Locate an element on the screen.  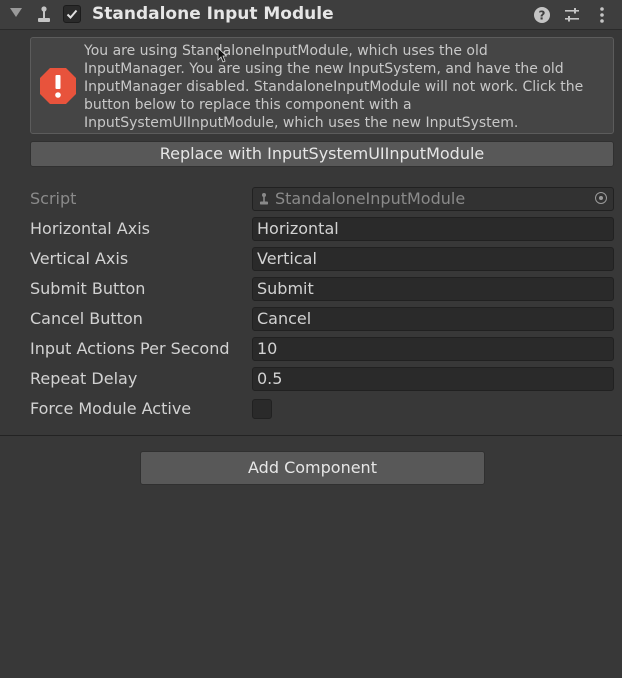
add-component-button: Add Component is located at coordinates (312, 468).